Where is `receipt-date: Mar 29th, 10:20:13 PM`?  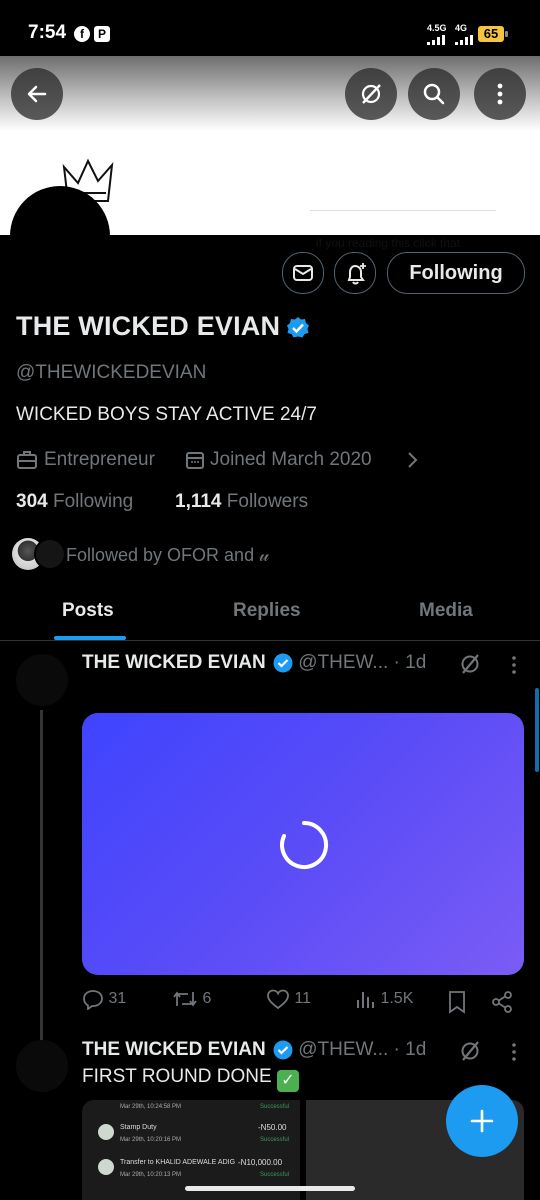
receipt-date: Mar 29th, 10:20:13 PM is located at coordinates (151, 1175).